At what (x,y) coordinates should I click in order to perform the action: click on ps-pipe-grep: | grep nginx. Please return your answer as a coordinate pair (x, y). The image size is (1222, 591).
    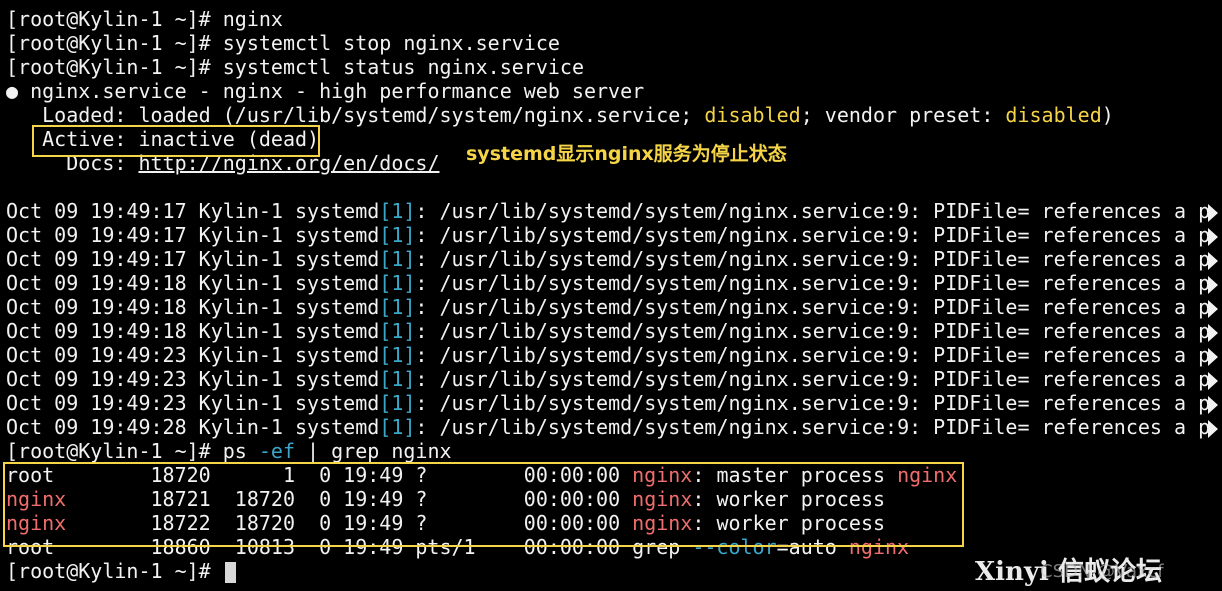
    Looking at the image, I should click on (373, 451).